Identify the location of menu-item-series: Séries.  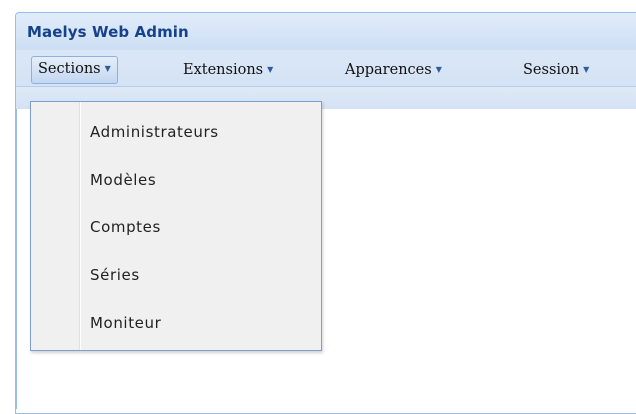
(115, 275).